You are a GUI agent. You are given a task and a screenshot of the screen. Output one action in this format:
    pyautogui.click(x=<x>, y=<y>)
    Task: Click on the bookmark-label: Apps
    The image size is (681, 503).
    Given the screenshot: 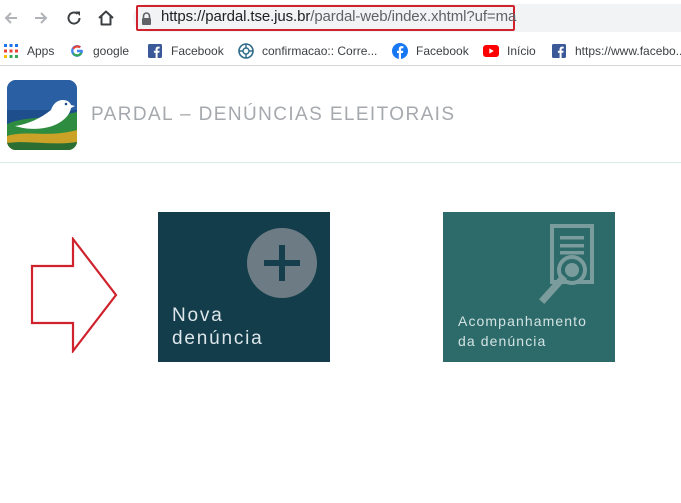 What is the action you would take?
    pyautogui.click(x=41, y=51)
    